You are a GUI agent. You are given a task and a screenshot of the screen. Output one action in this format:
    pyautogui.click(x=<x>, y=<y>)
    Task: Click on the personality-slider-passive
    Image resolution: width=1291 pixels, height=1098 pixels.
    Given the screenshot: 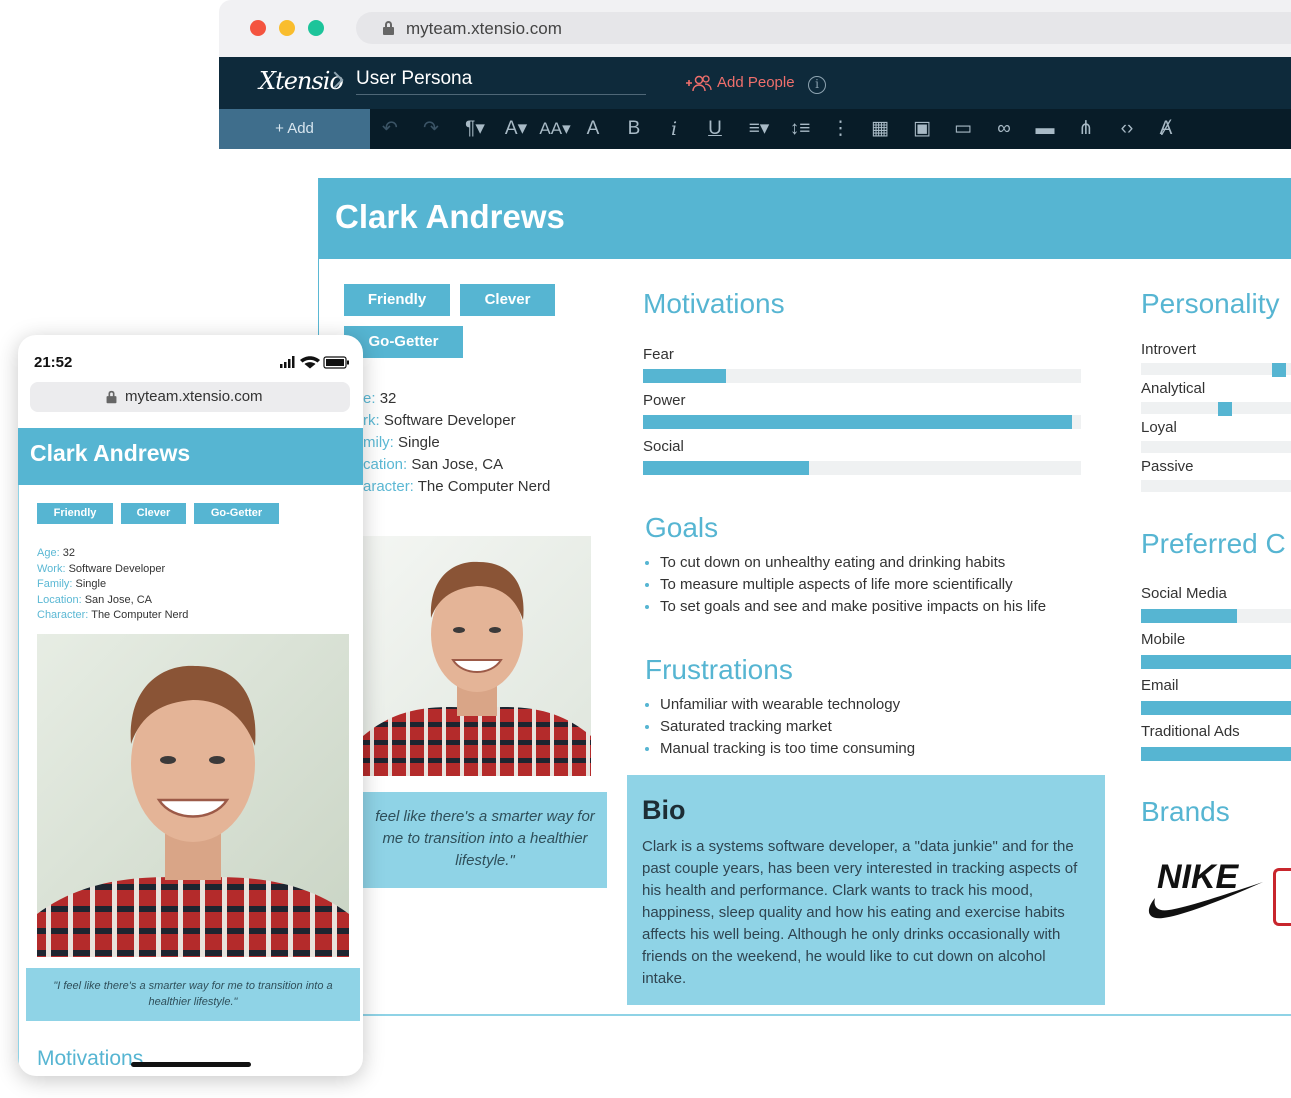 What is the action you would take?
    pyautogui.click(x=1216, y=486)
    